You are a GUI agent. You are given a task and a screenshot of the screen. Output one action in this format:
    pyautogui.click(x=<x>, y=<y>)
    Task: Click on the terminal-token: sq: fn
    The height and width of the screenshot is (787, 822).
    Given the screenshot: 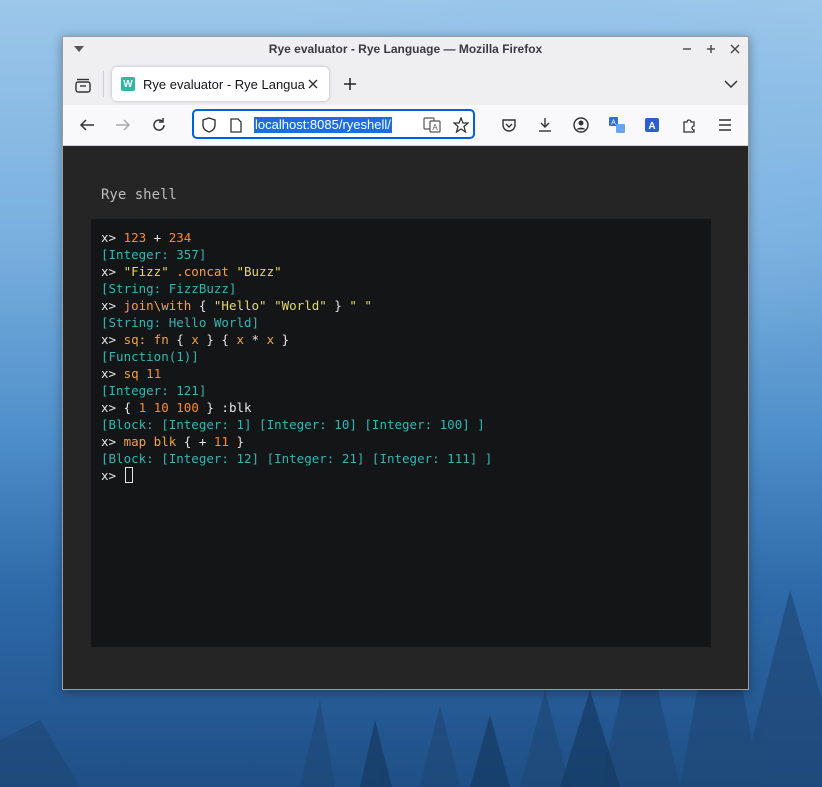 What is the action you would take?
    pyautogui.click(x=146, y=339)
    